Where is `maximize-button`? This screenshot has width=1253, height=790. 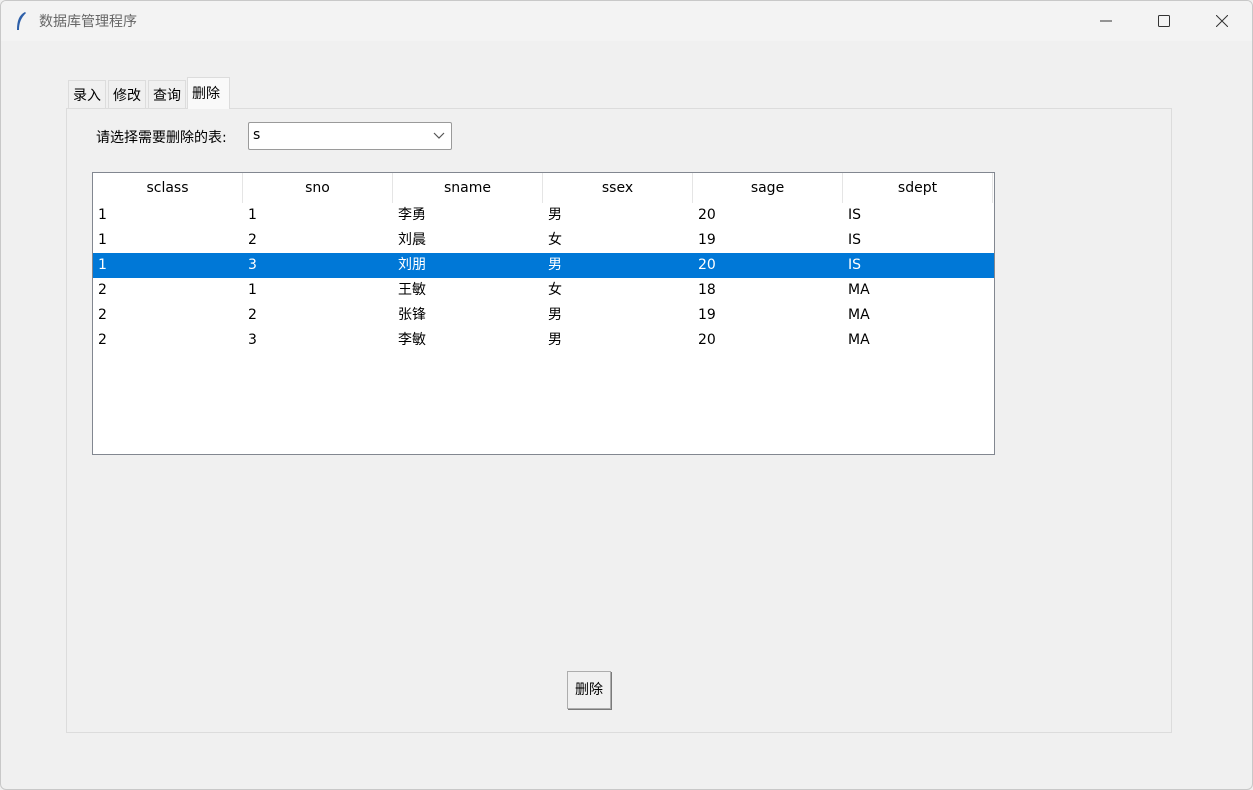
maximize-button is located at coordinates (1164, 21).